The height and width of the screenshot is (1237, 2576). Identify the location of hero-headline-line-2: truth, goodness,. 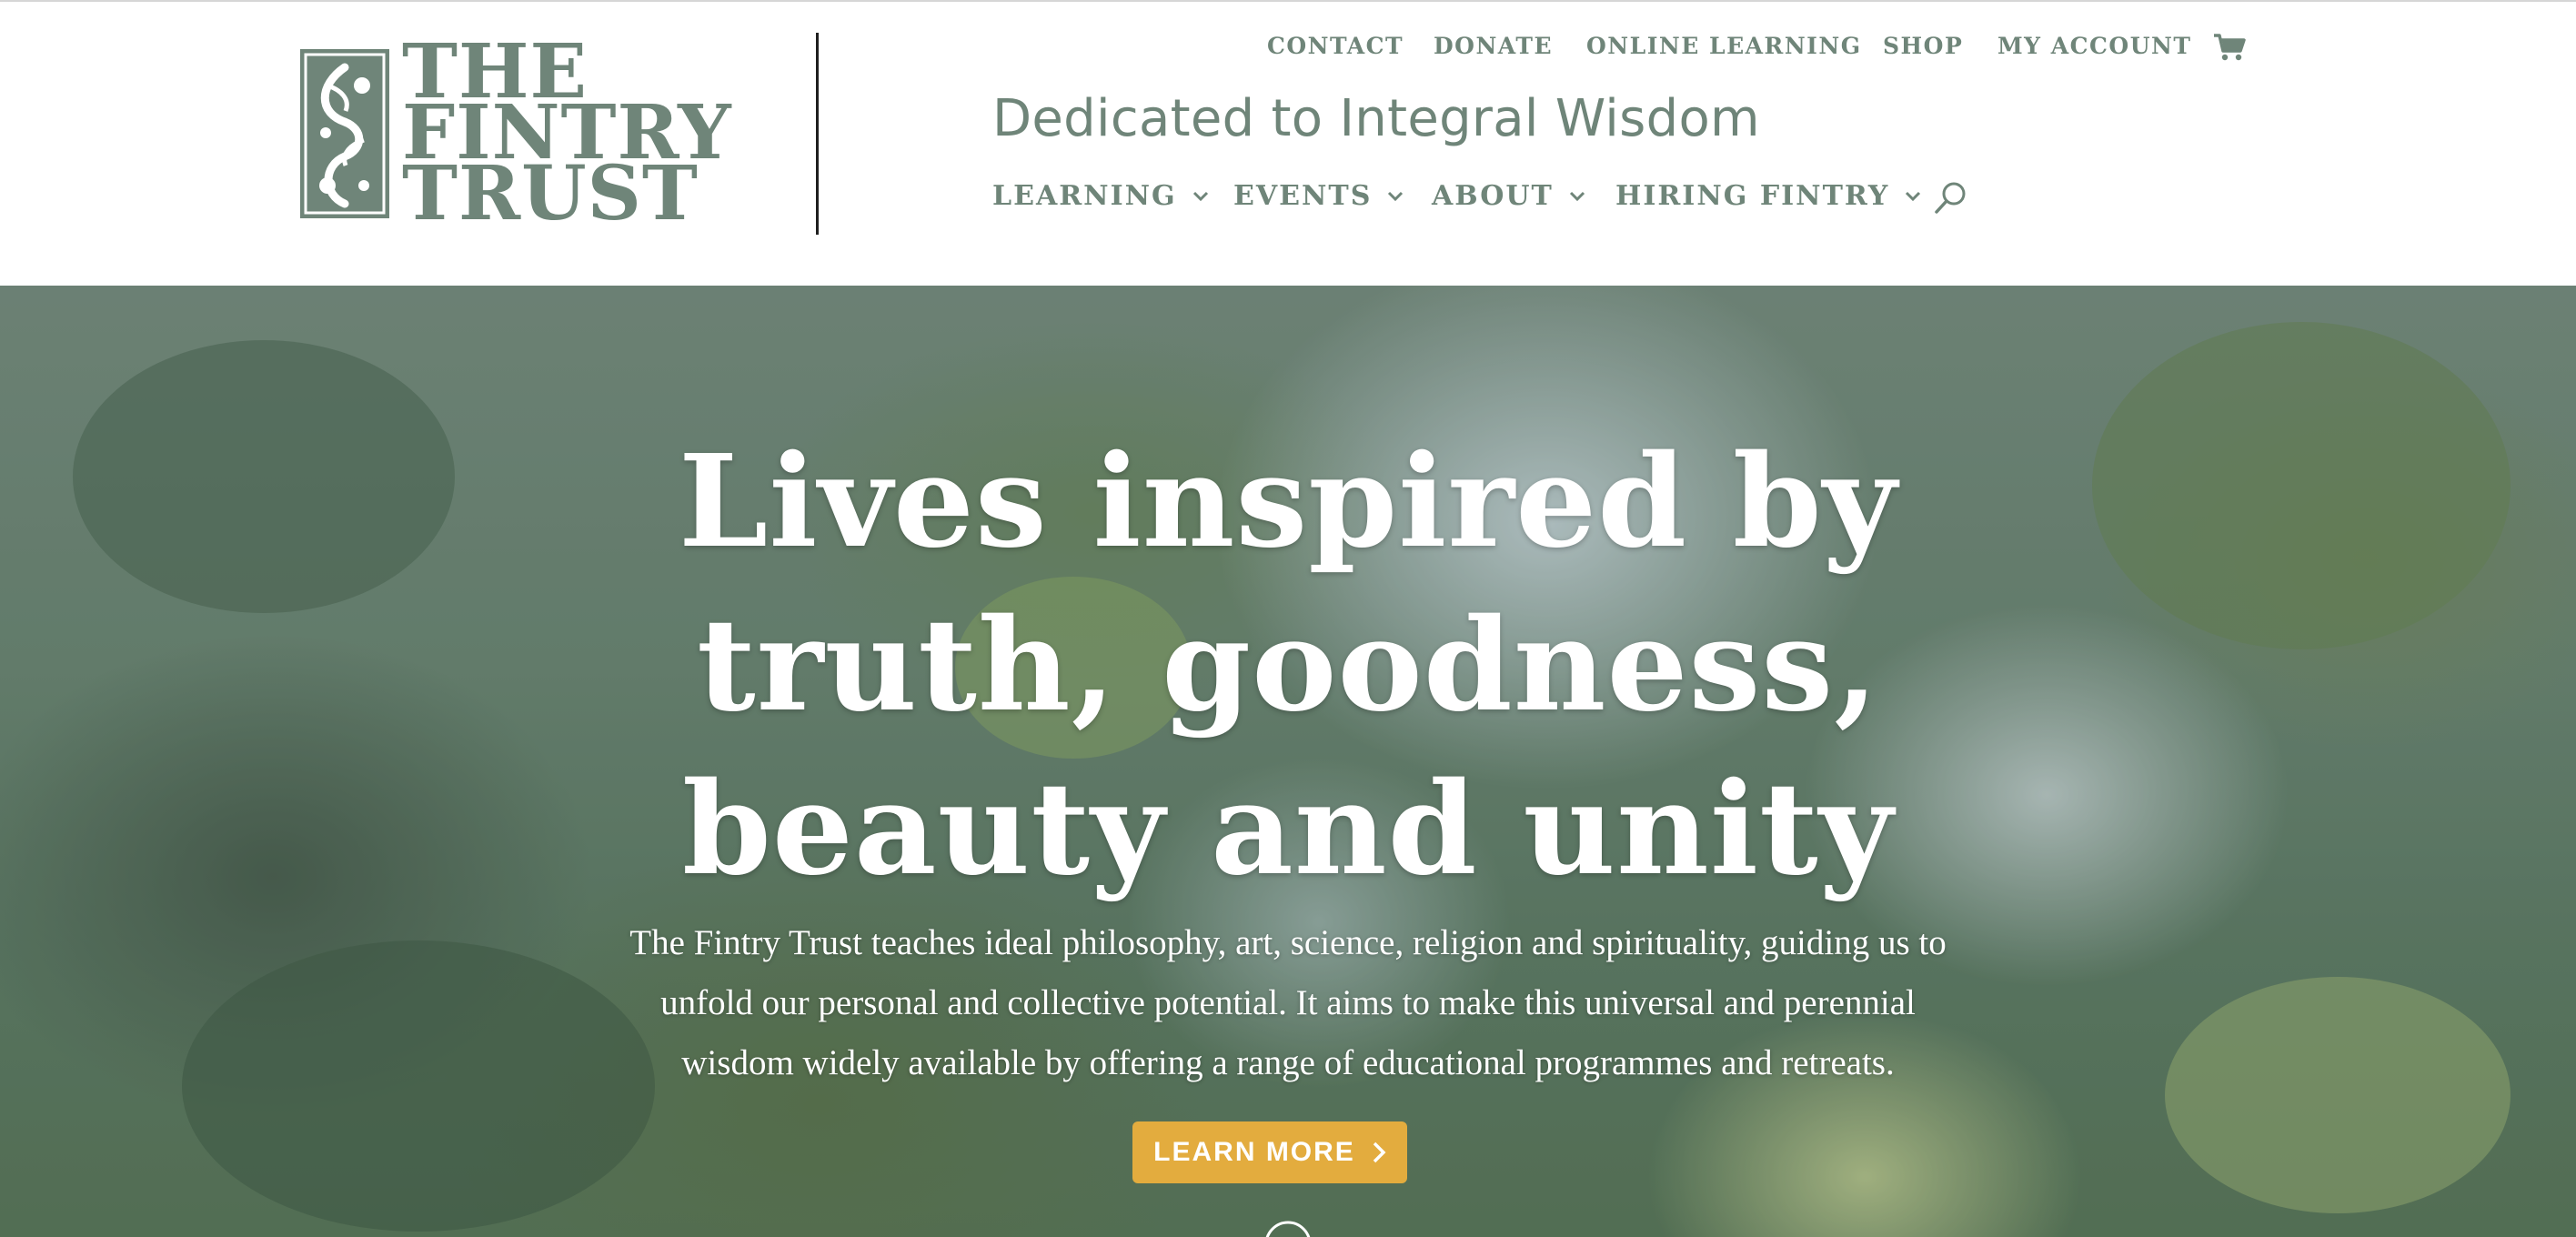
(1288, 665).